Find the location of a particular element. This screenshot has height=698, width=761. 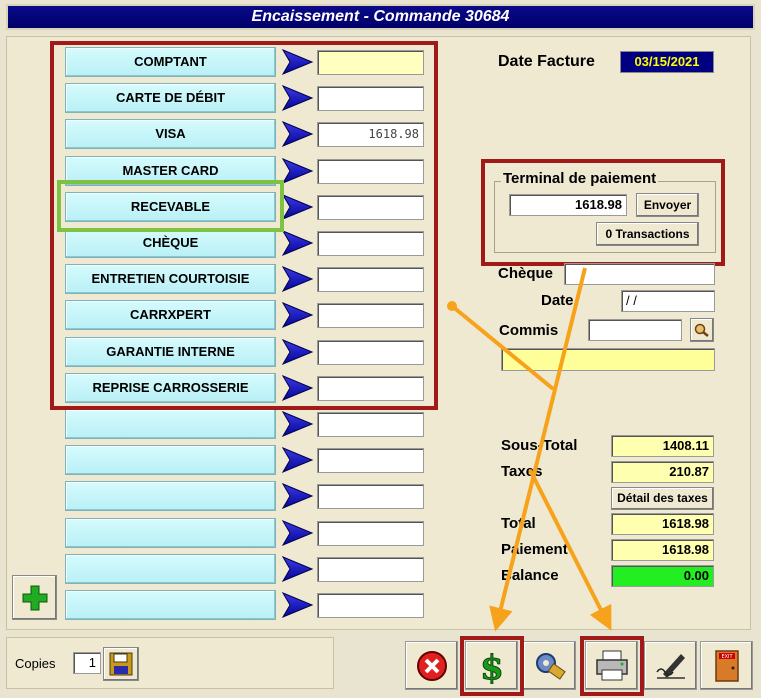

exit-door-icon: EXIT is located at coordinates (727, 666).